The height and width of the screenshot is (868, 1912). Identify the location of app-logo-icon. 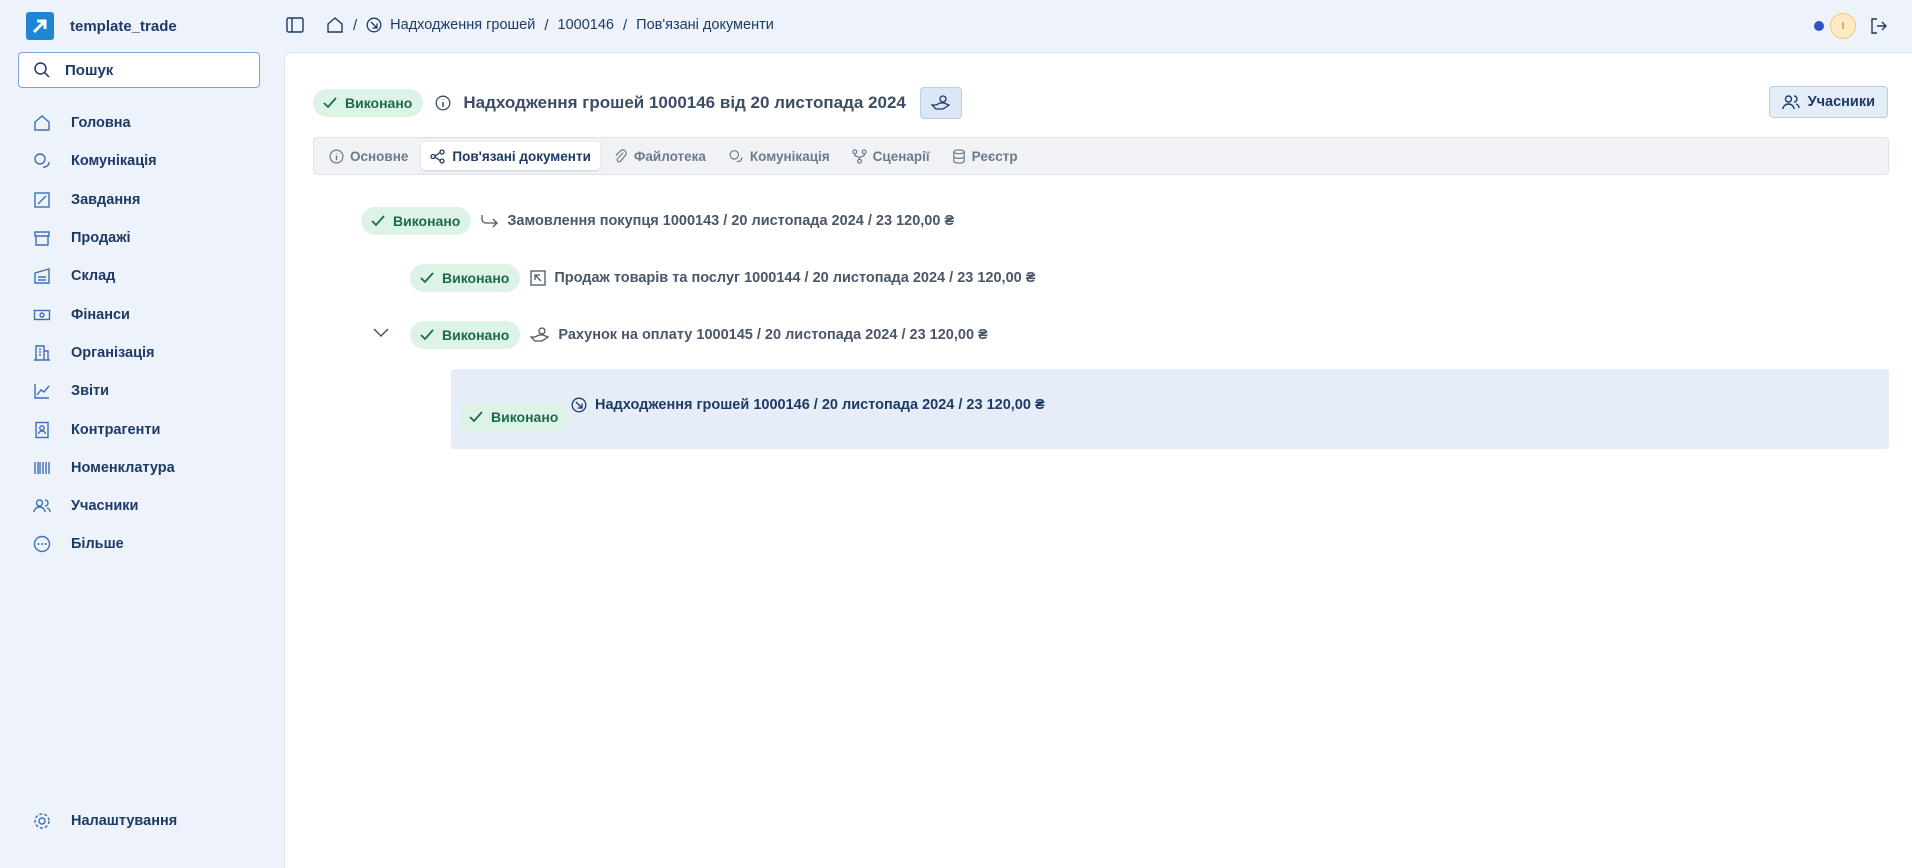
(40, 26).